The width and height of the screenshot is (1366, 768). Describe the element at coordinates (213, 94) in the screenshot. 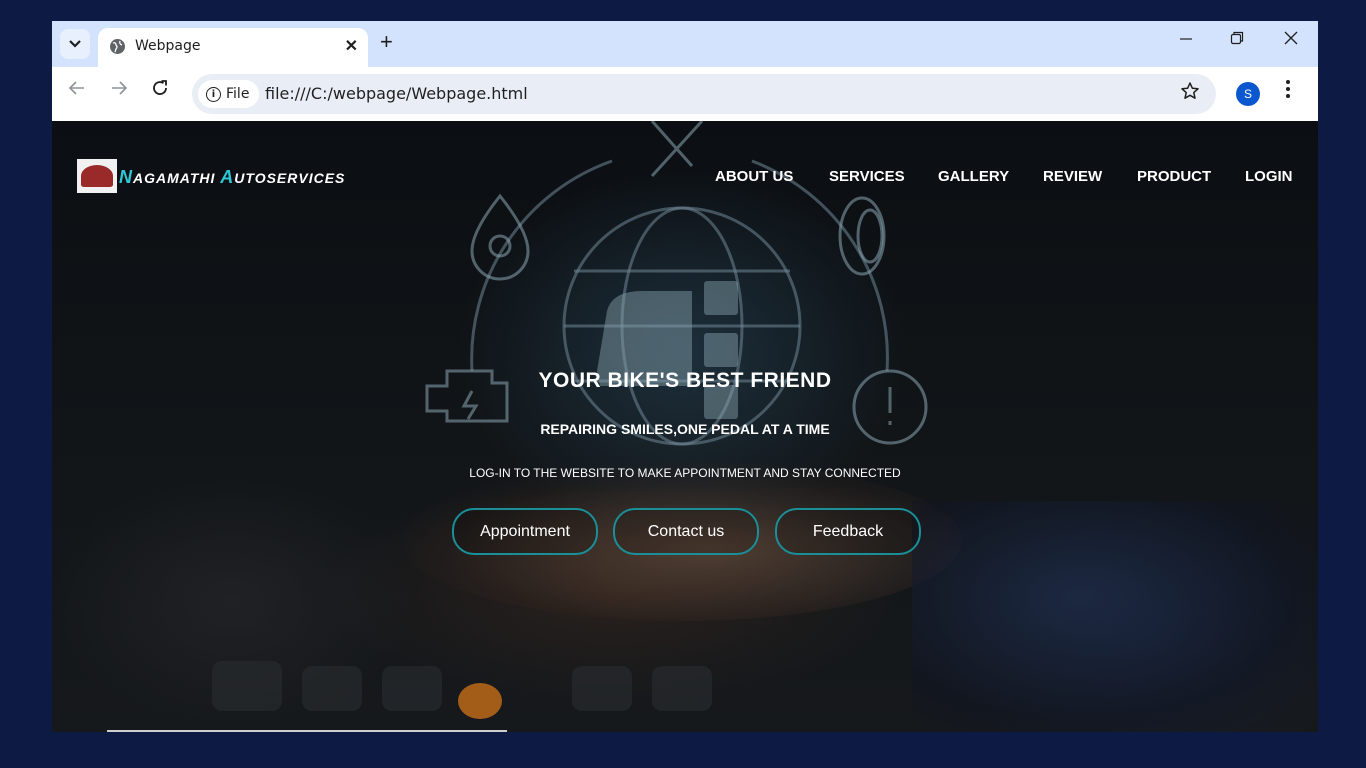

I see `info-icon: i` at that location.